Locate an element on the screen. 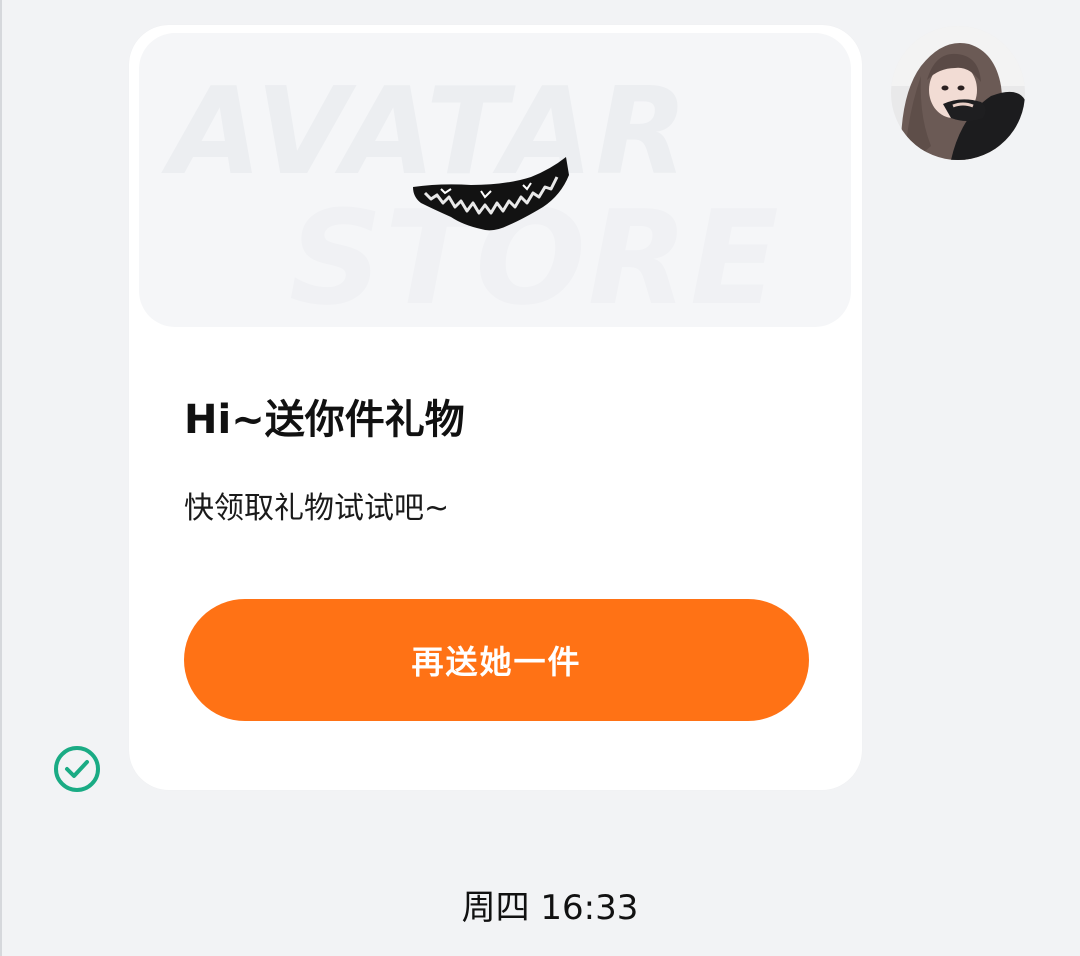 The width and height of the screenshot is (1080, 956). left-divider is located at coordinates (1, 478).